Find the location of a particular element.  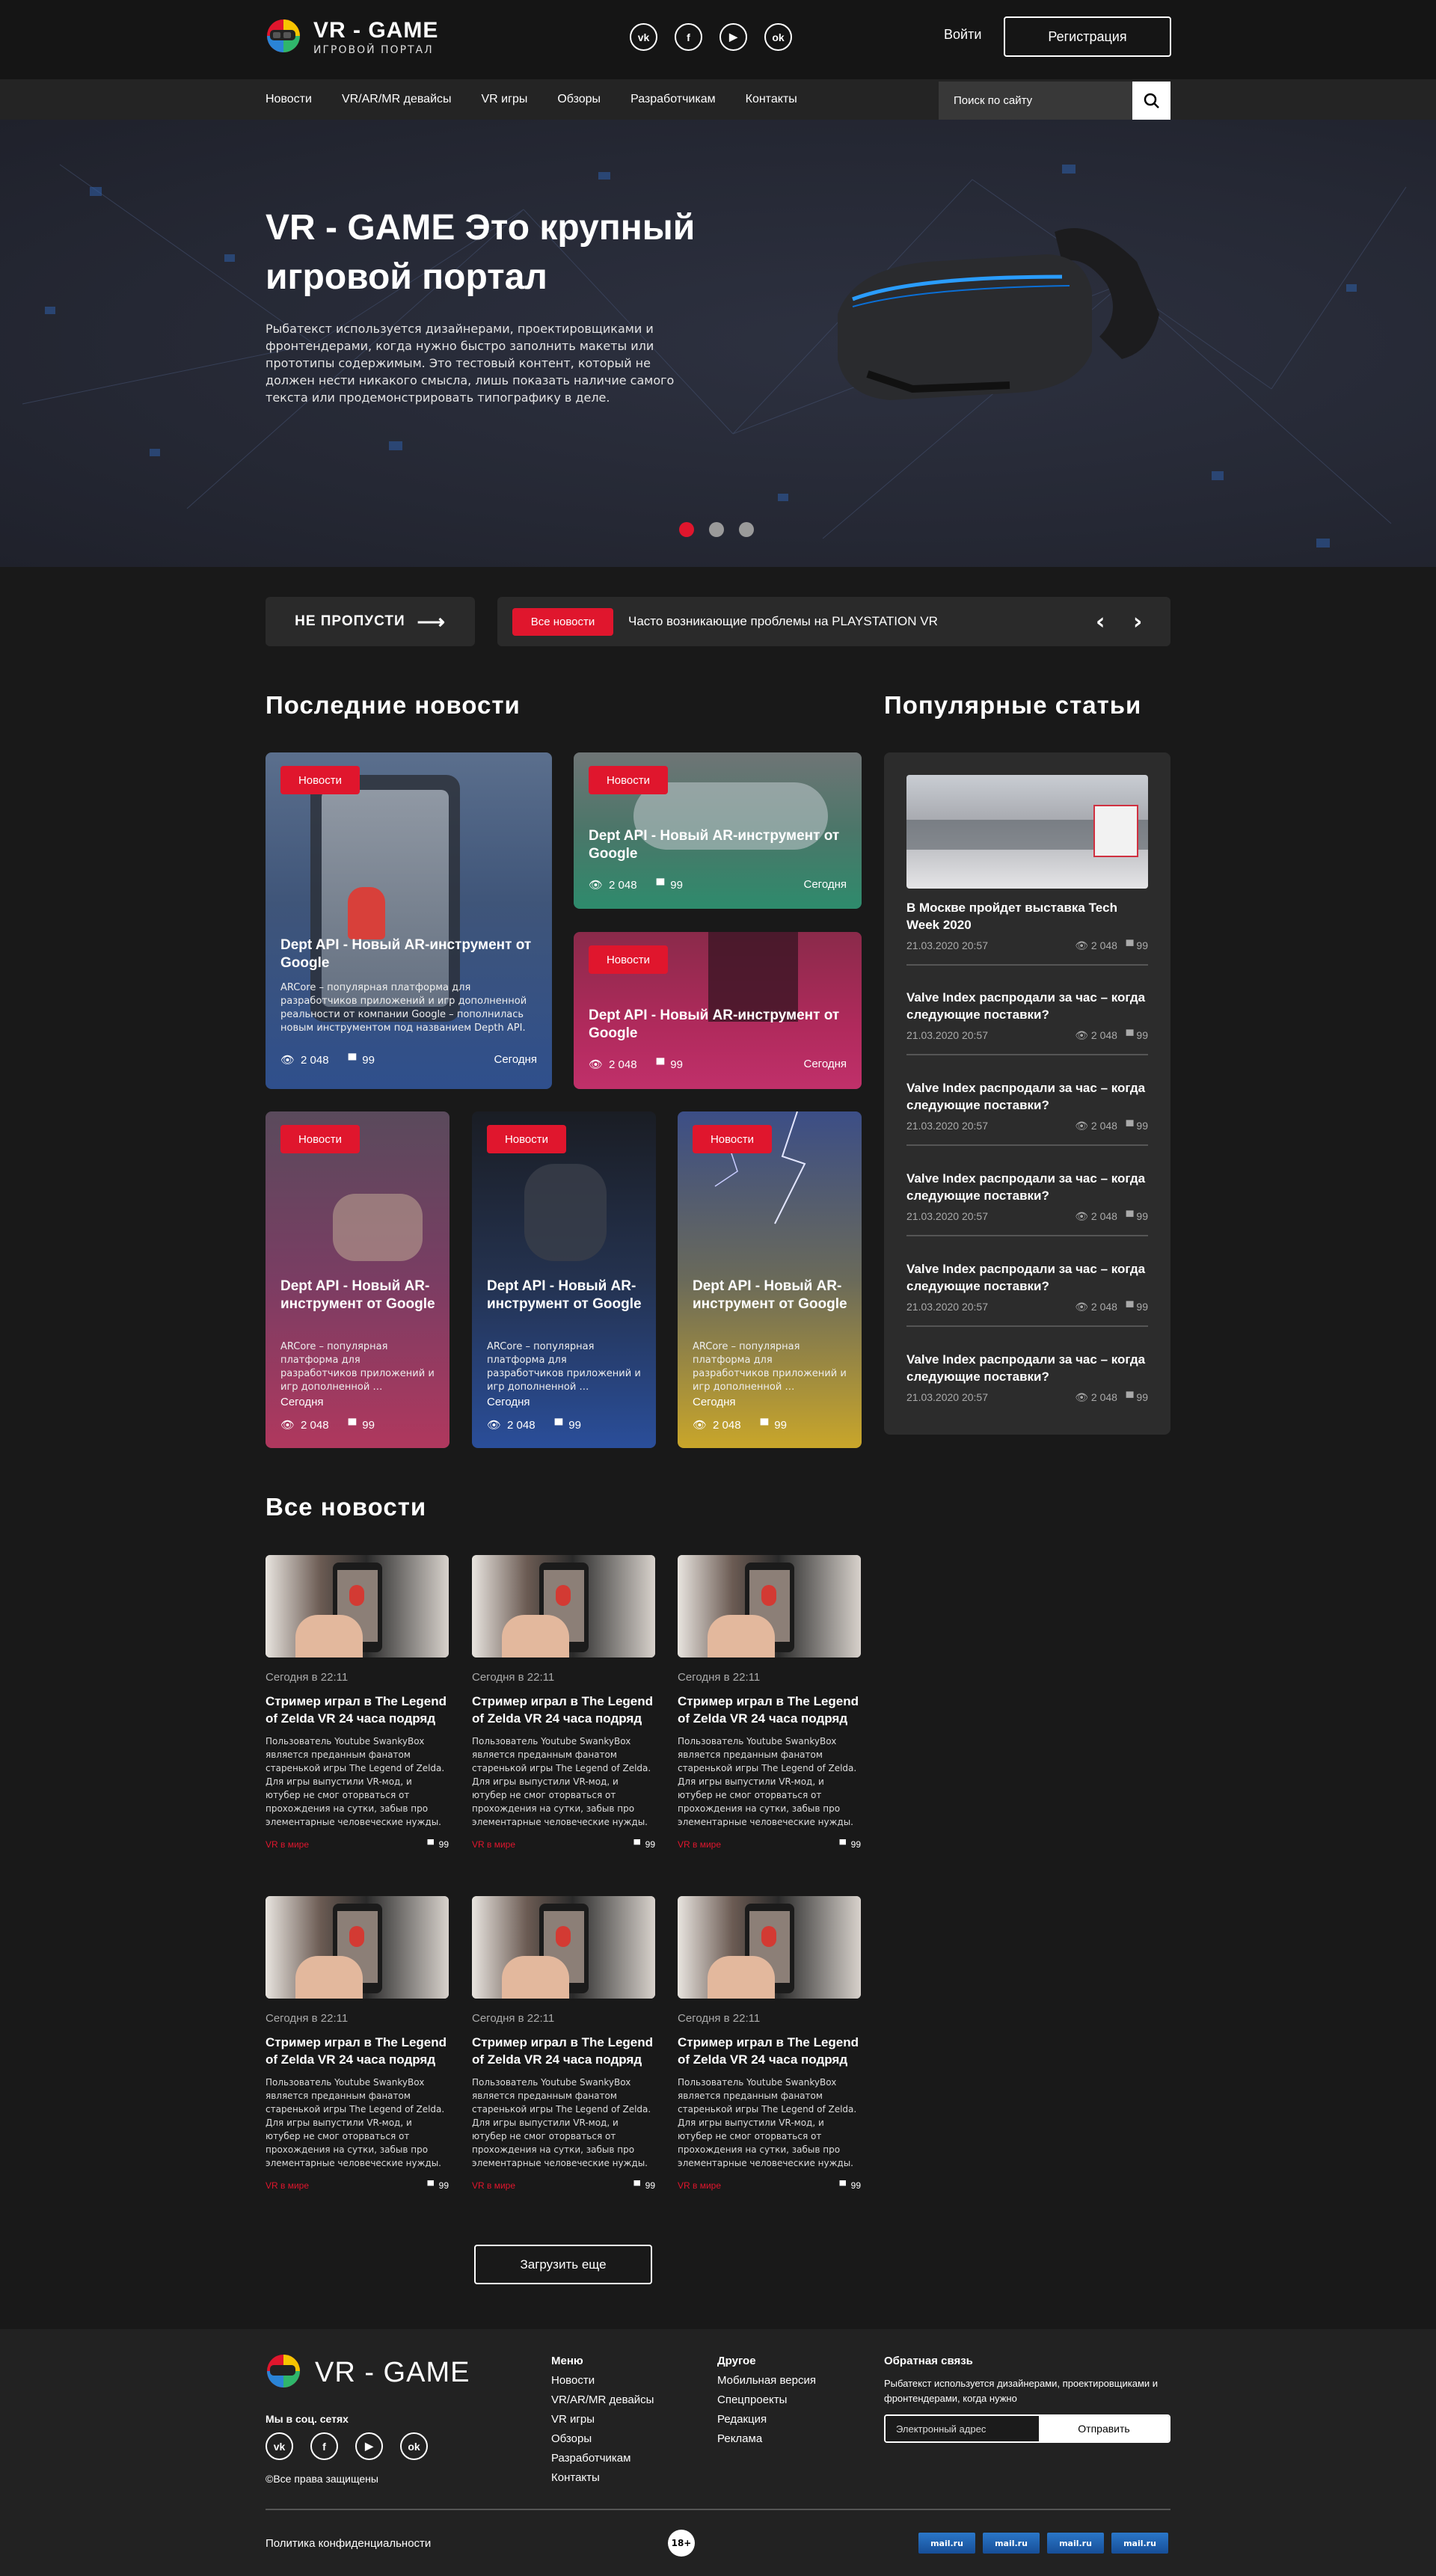

dont-miss-button: НЕ ПРОПУСТИ ⟶ is located at coordinates (370, 621).